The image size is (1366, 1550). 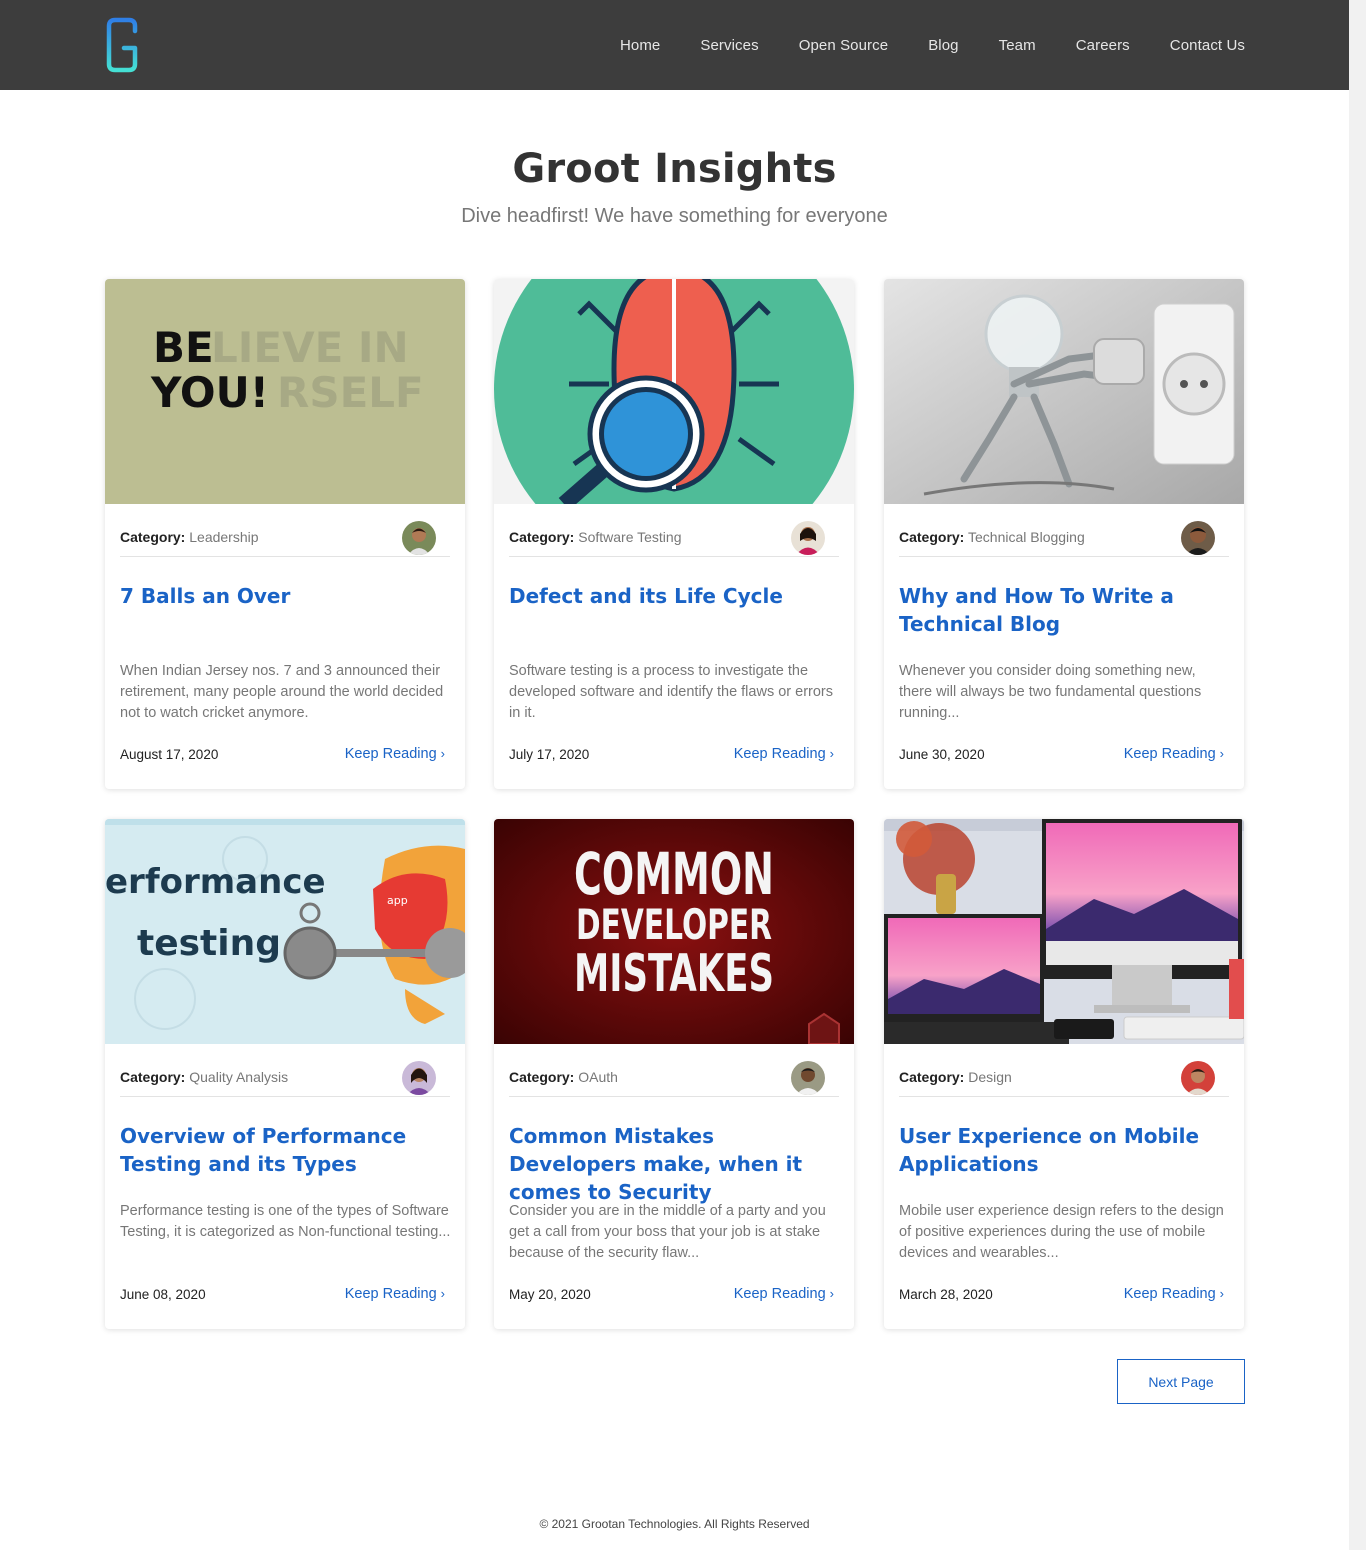 I want to click on page-title: Groot Insights, so click(x=674, y=169).